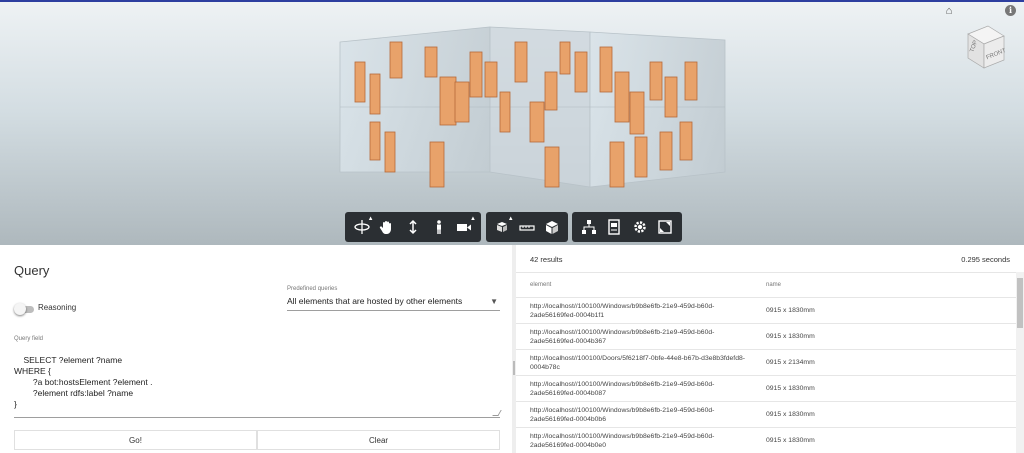 The image size is (1024, 453). I want to click on results-scrollbar, so click(1020, 362).